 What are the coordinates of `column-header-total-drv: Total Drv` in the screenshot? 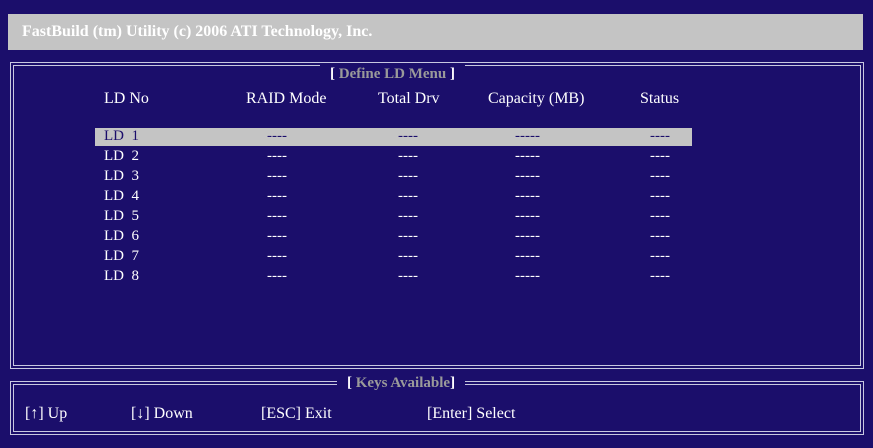 It's located at (409, 98).